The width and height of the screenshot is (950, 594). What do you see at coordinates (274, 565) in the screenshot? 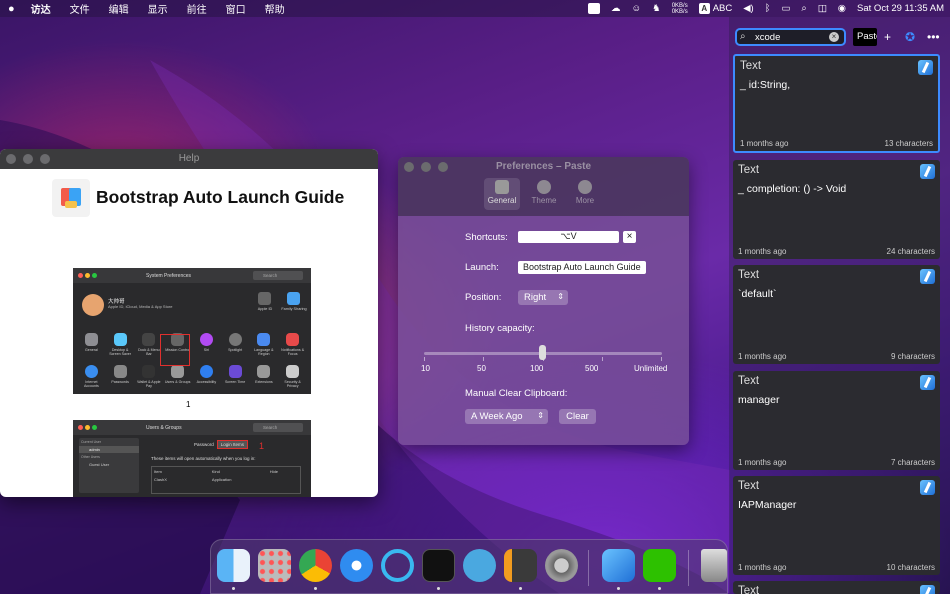
I see `launchpad-icon` at bounding box center [274, 565].